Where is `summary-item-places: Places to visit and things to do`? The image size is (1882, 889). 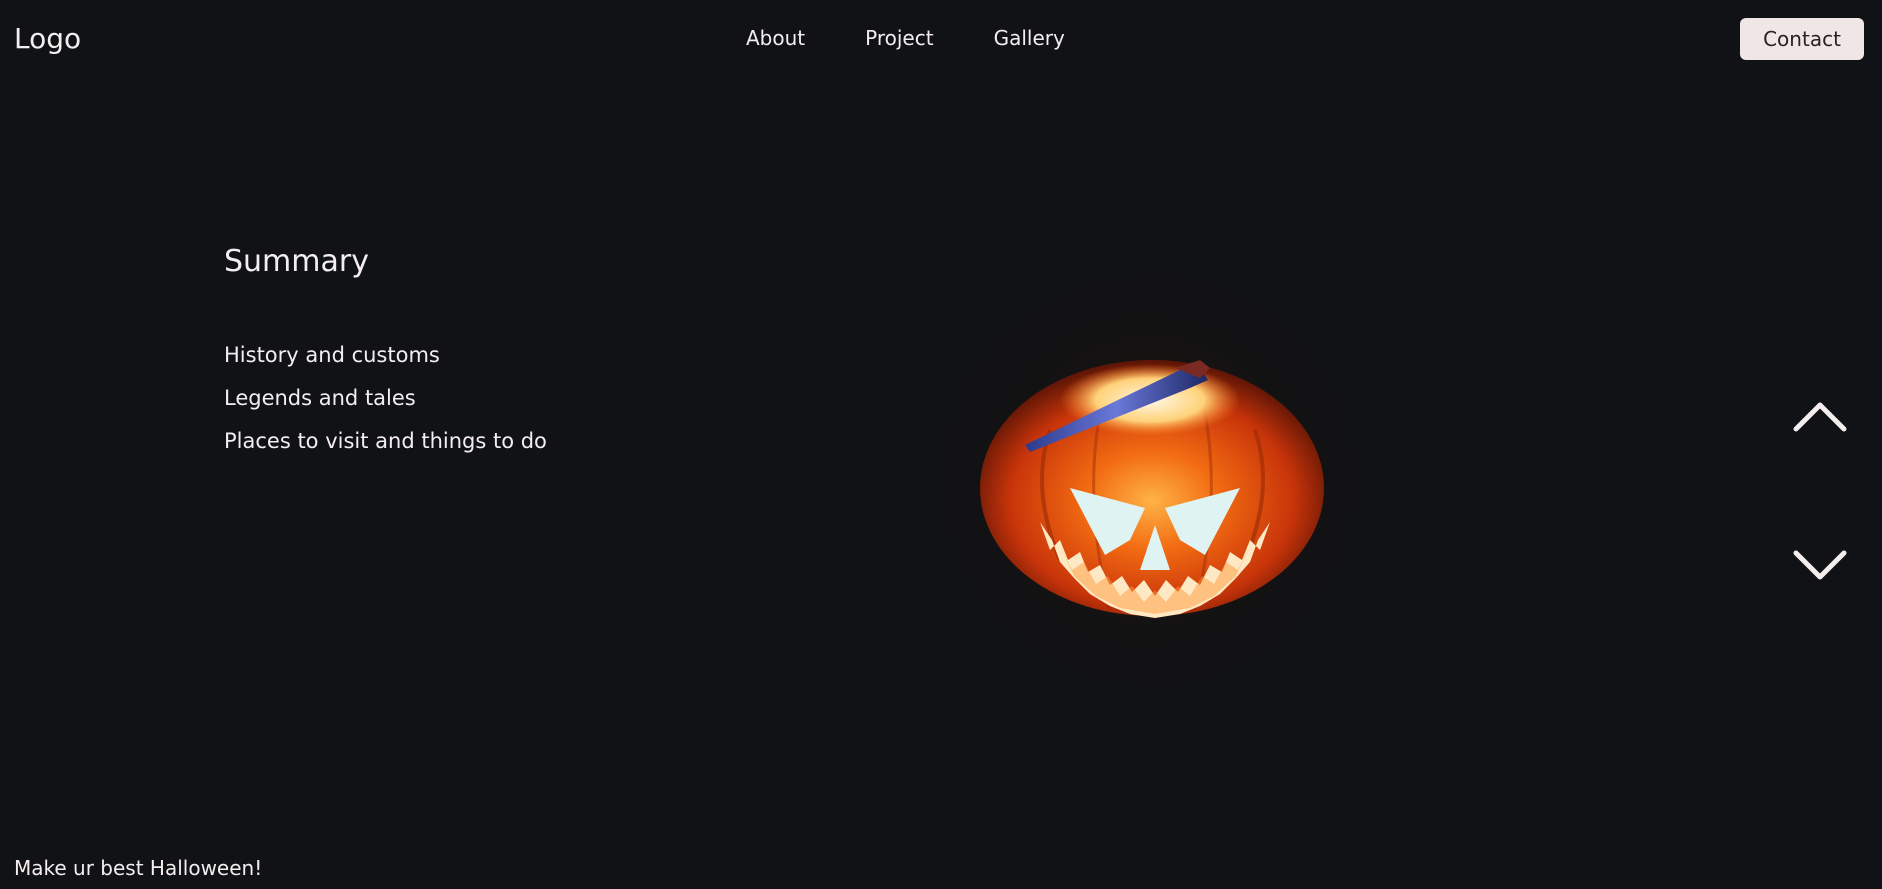
summary-item-places: Places to visit and things to do is located at coordinates (385, 447).